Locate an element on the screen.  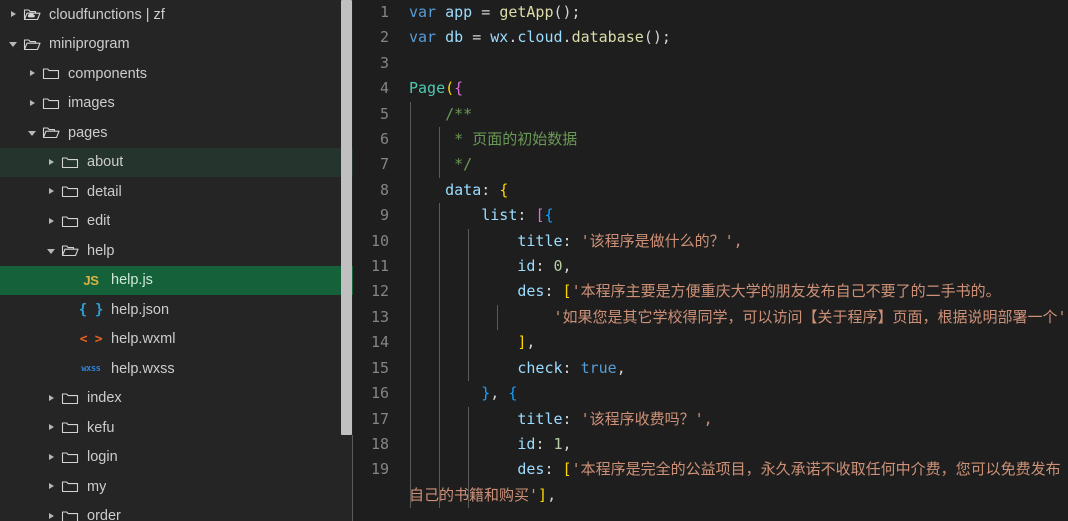
code-line: 10 title: '该程序是做什么的？', is located at coordinates (710, 241).